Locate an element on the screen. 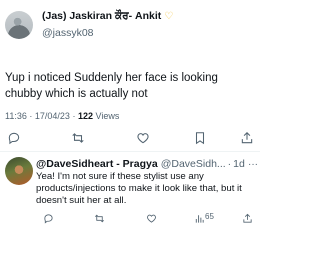  author-display-name: (Jas) Jaskiran ਕੌਰ- Ankit is located at coordinates (101, 16).